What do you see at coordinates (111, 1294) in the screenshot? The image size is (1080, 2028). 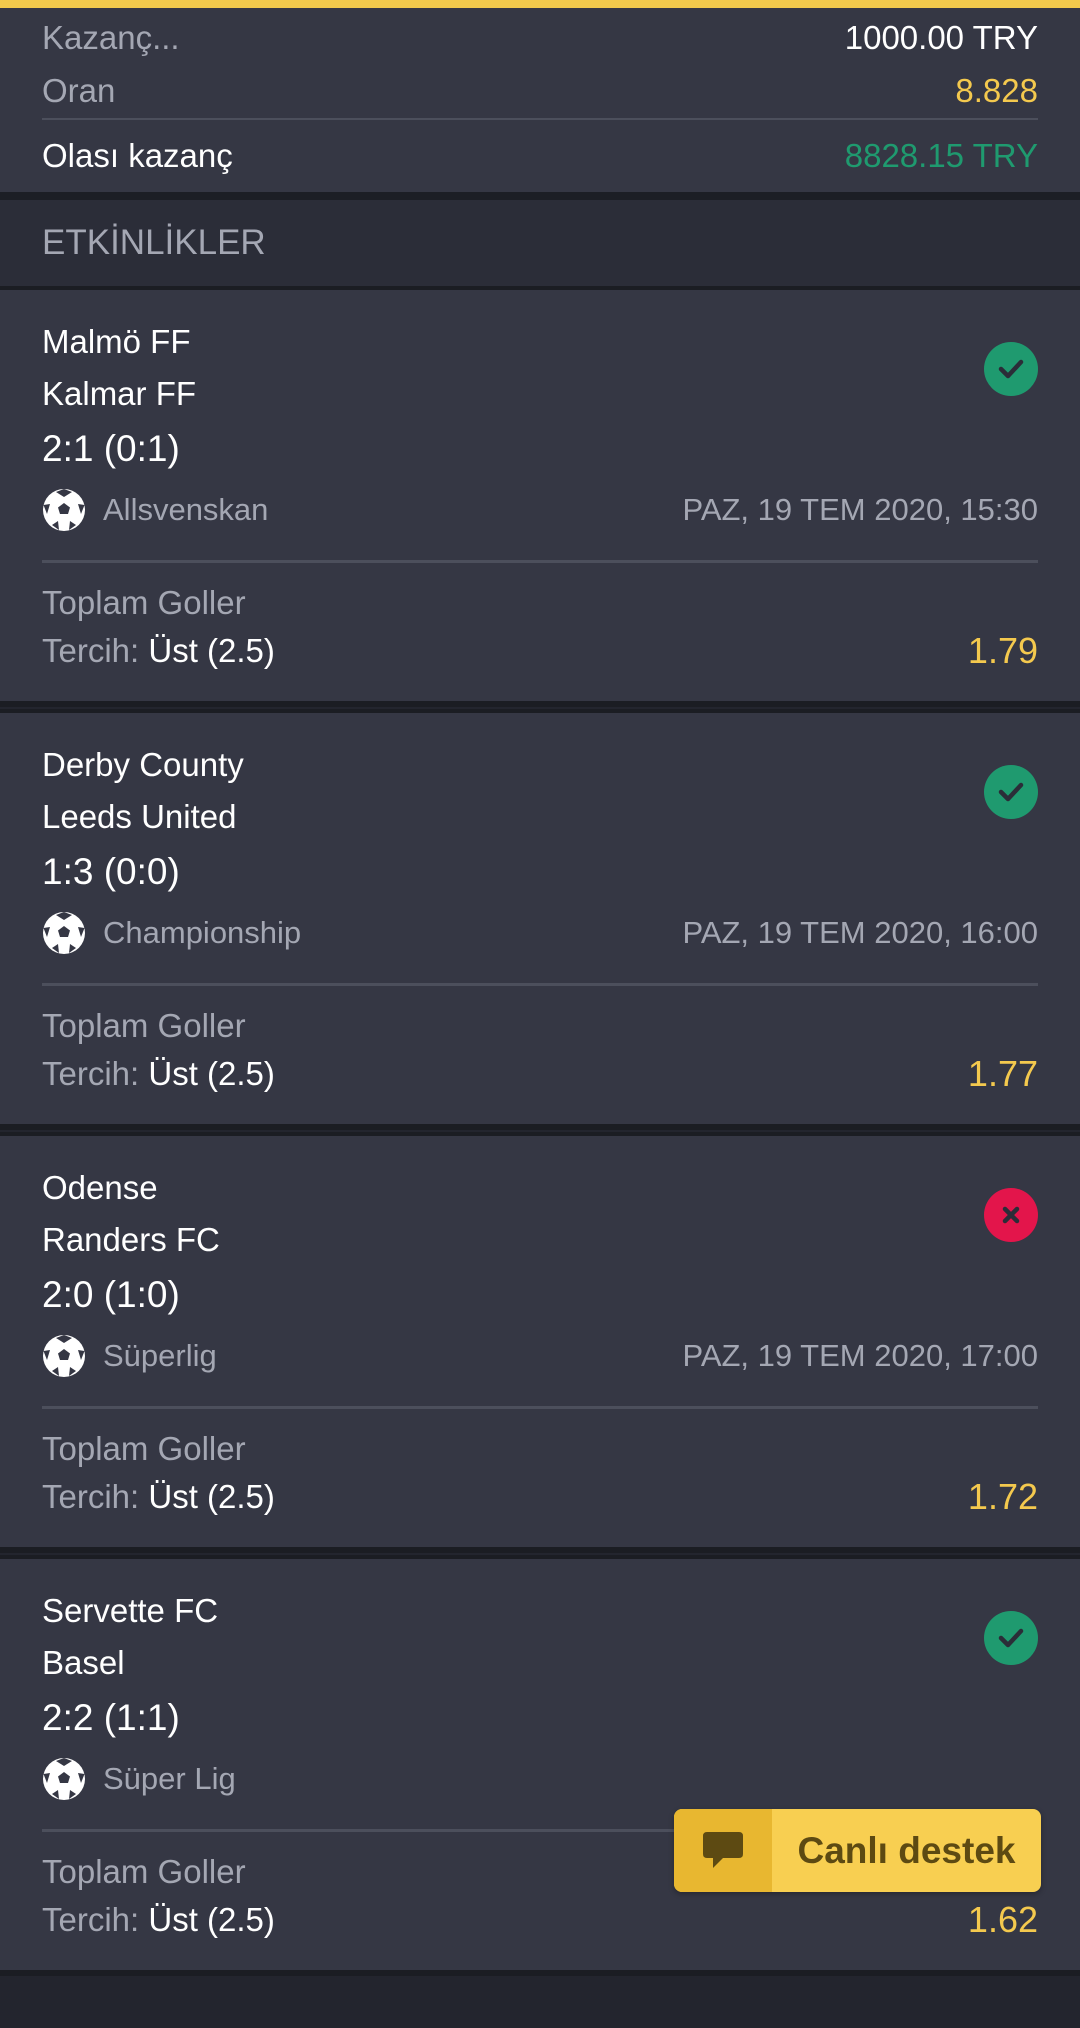 I see `match-score: 2:0 (1:0)` at bounding box center [111, 1294].